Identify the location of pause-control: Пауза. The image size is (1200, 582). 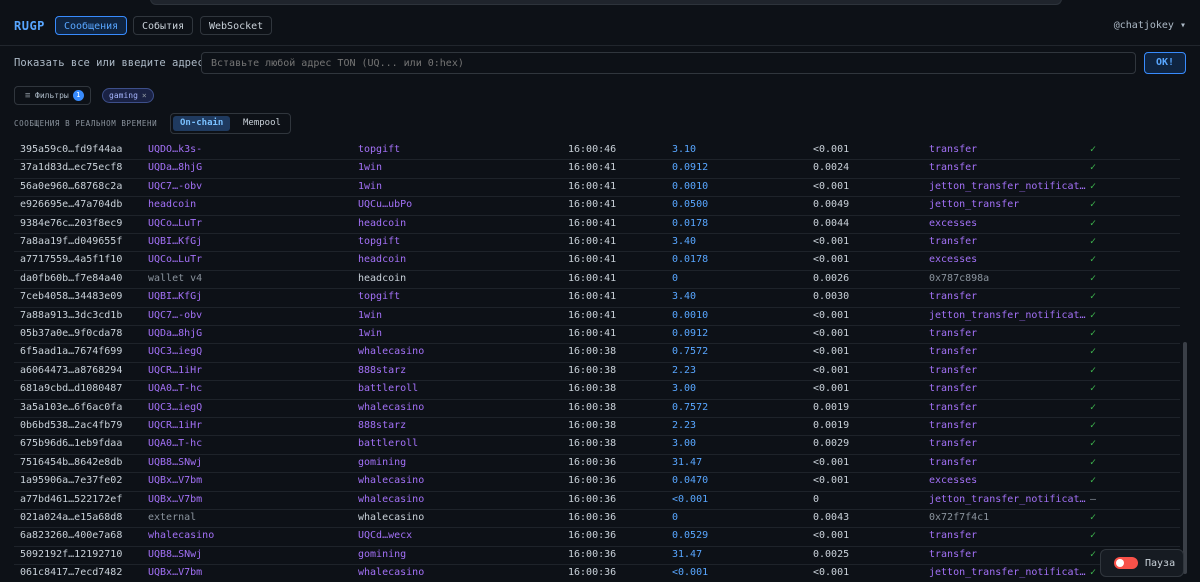
(1142, 563).